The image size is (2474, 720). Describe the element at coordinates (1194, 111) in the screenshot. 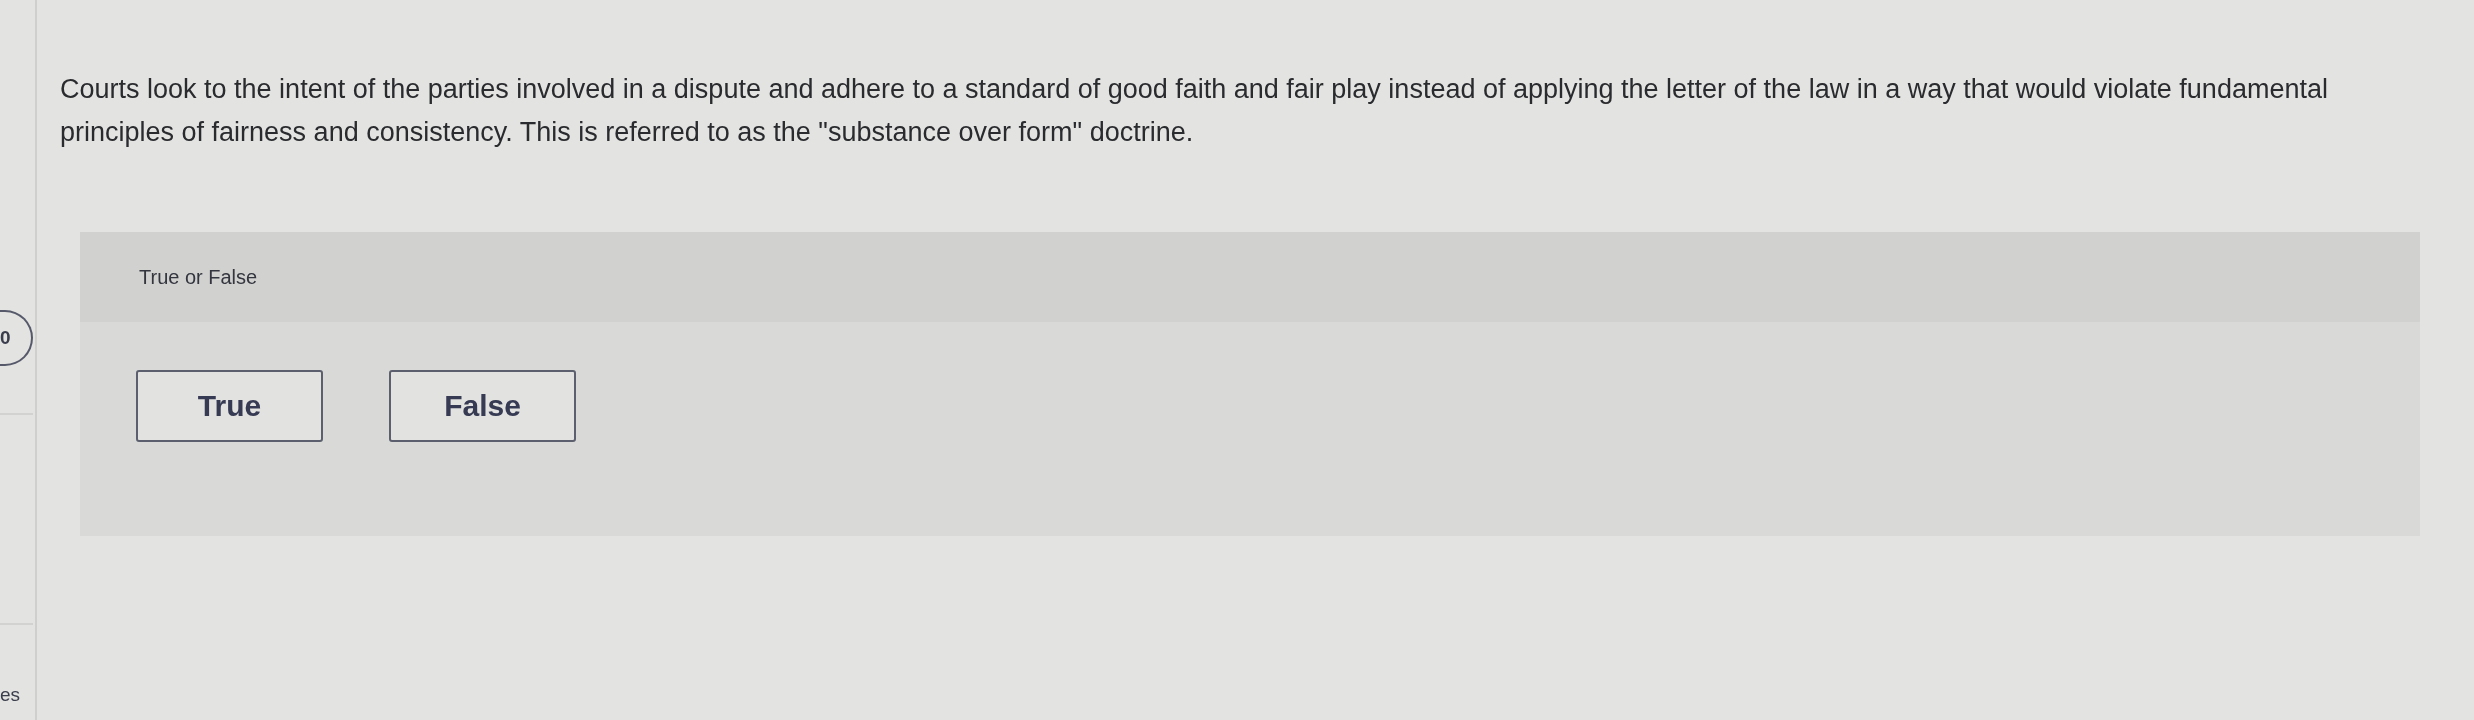

I see `question-text: Courts look to the intent of the parties involved in a dispute and adhere to a standard of good faith and fair play instead of applying the letter of the law in a way that would violate fundamental principles of fairness and consistency. This is referred to as the "substance over form" doctrine.` at that location.